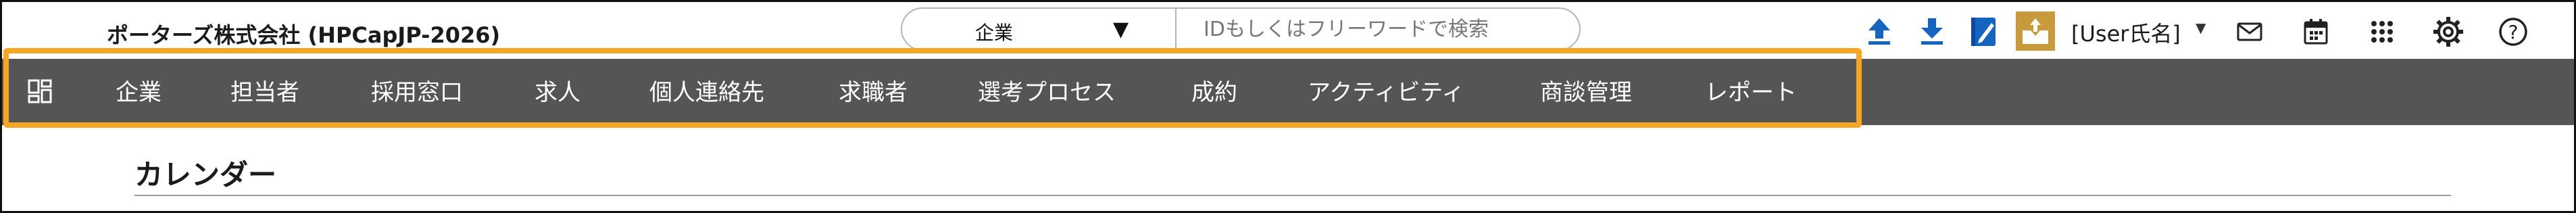  Describe the element at coordinates (139, 90) in the screenshot. I see `nav-item-companies: 企業` at that location.